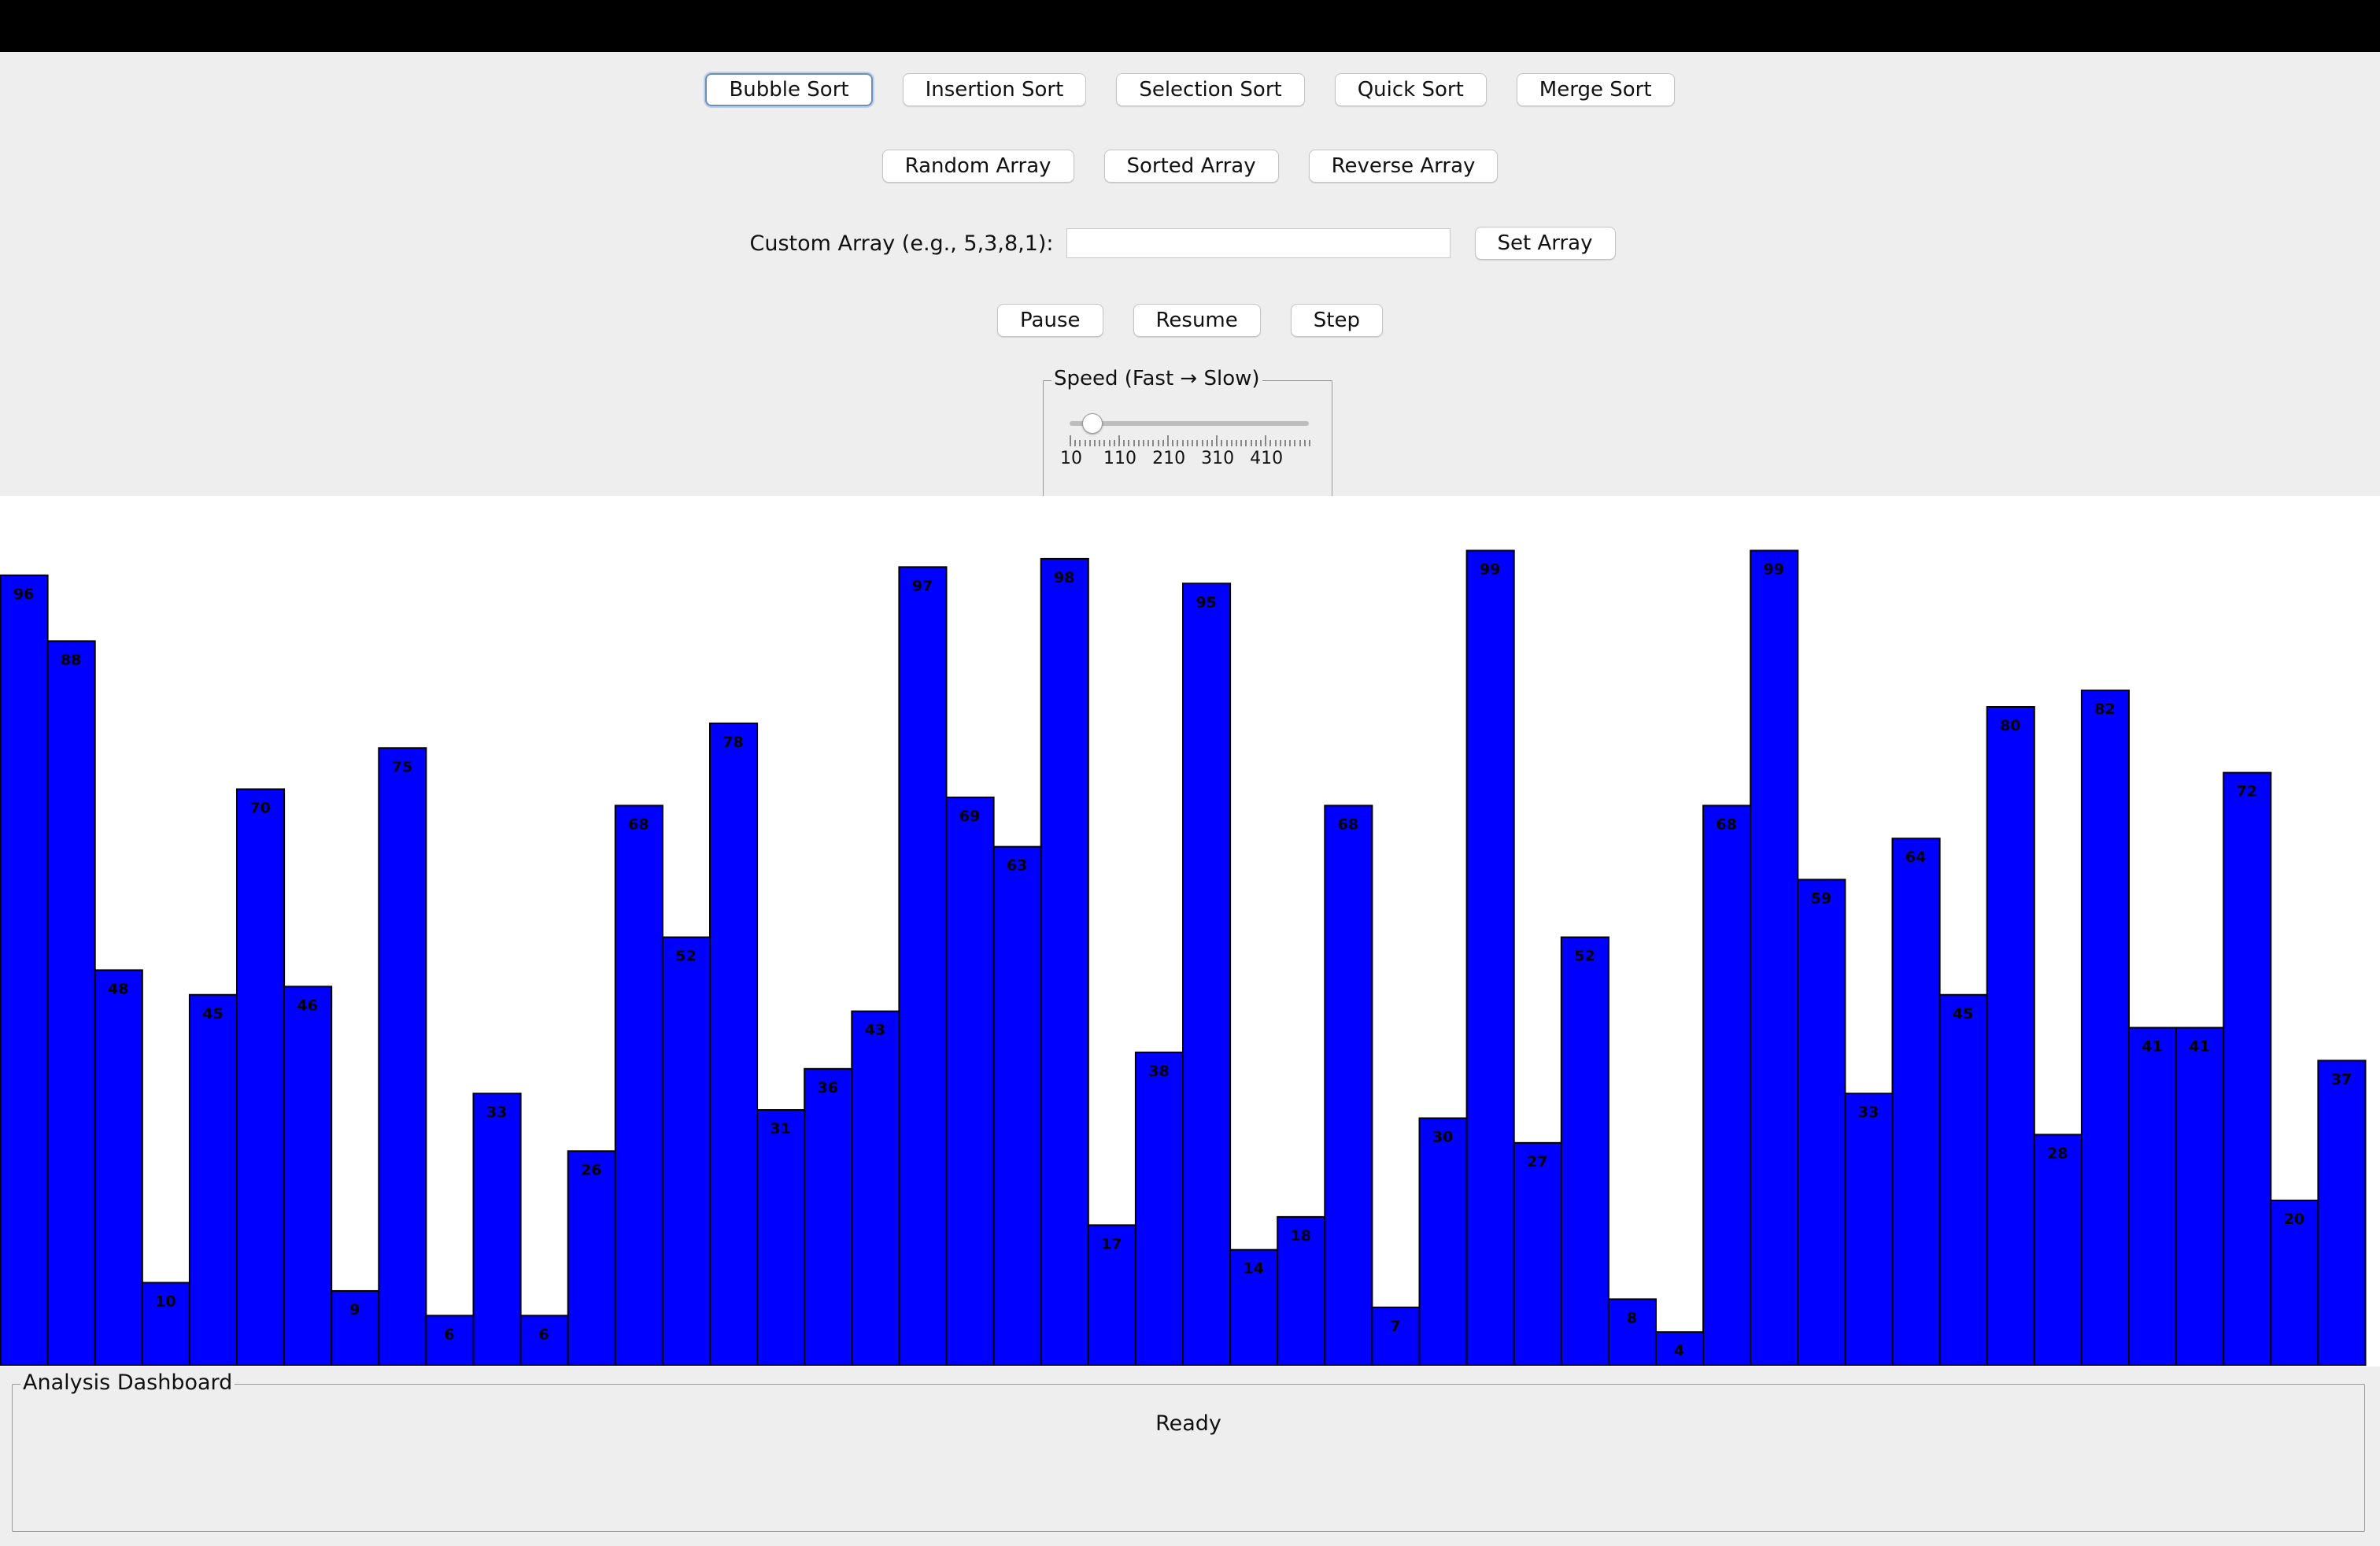 The height and width of the screenshot is (1546, 2380). Describe the element at coordinates (978, 167) in the screenshot. I see `random-array-button: Random Array` at that location.